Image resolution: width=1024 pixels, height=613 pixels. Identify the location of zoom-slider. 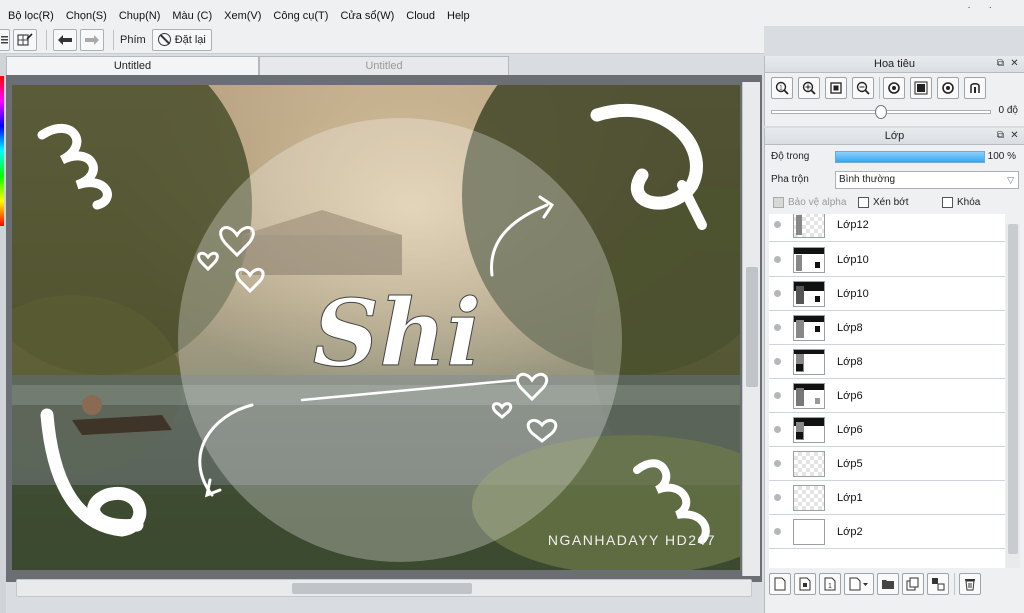
(881, 112).